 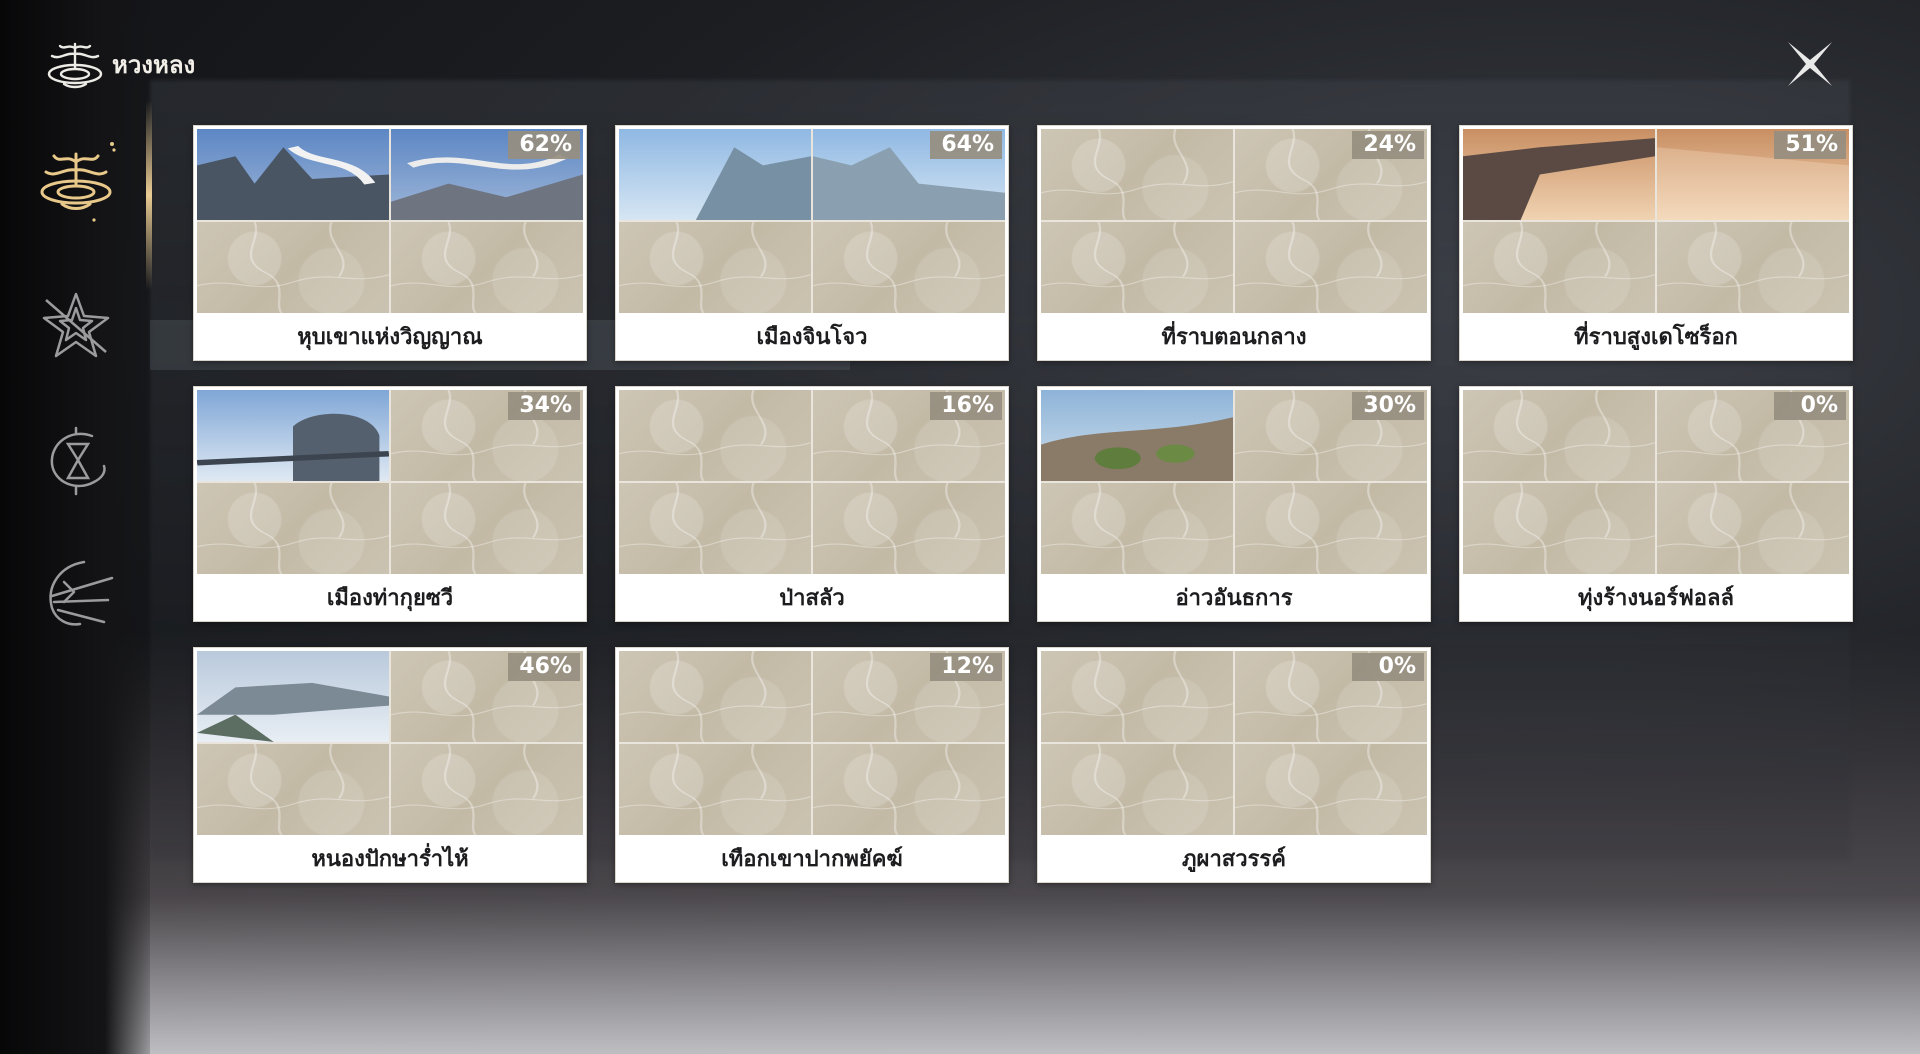 I want to click on region-card: 30% อ่าวอันธการ, so click(x=1234, y=504).